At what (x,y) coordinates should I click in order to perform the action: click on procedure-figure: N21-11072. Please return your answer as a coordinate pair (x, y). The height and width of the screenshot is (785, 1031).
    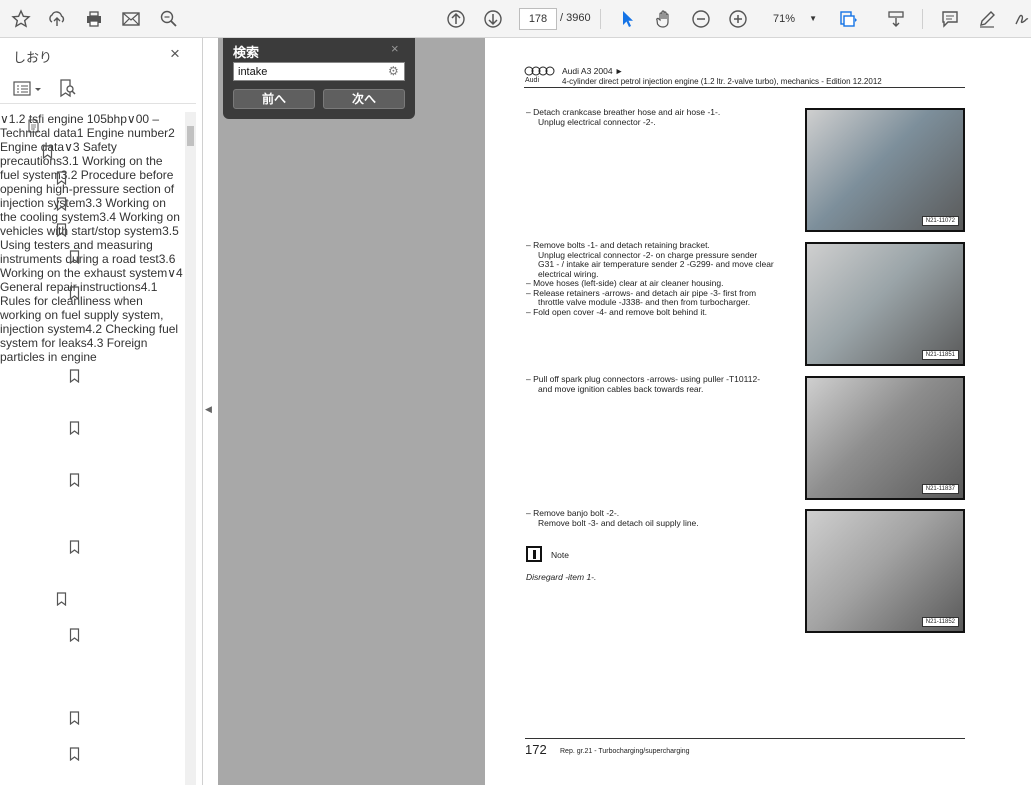
    Looking at the image, I should click on (885, 170).